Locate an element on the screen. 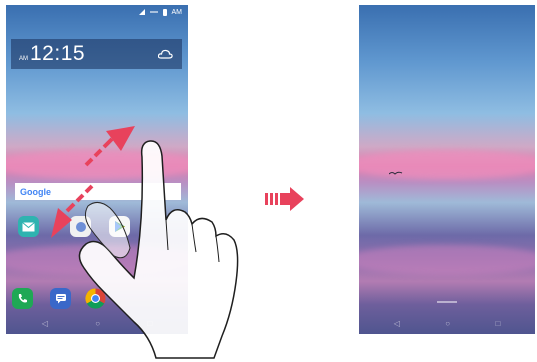  clock-weather-widget: AM 12:15 is located at coordinates (96, 54).